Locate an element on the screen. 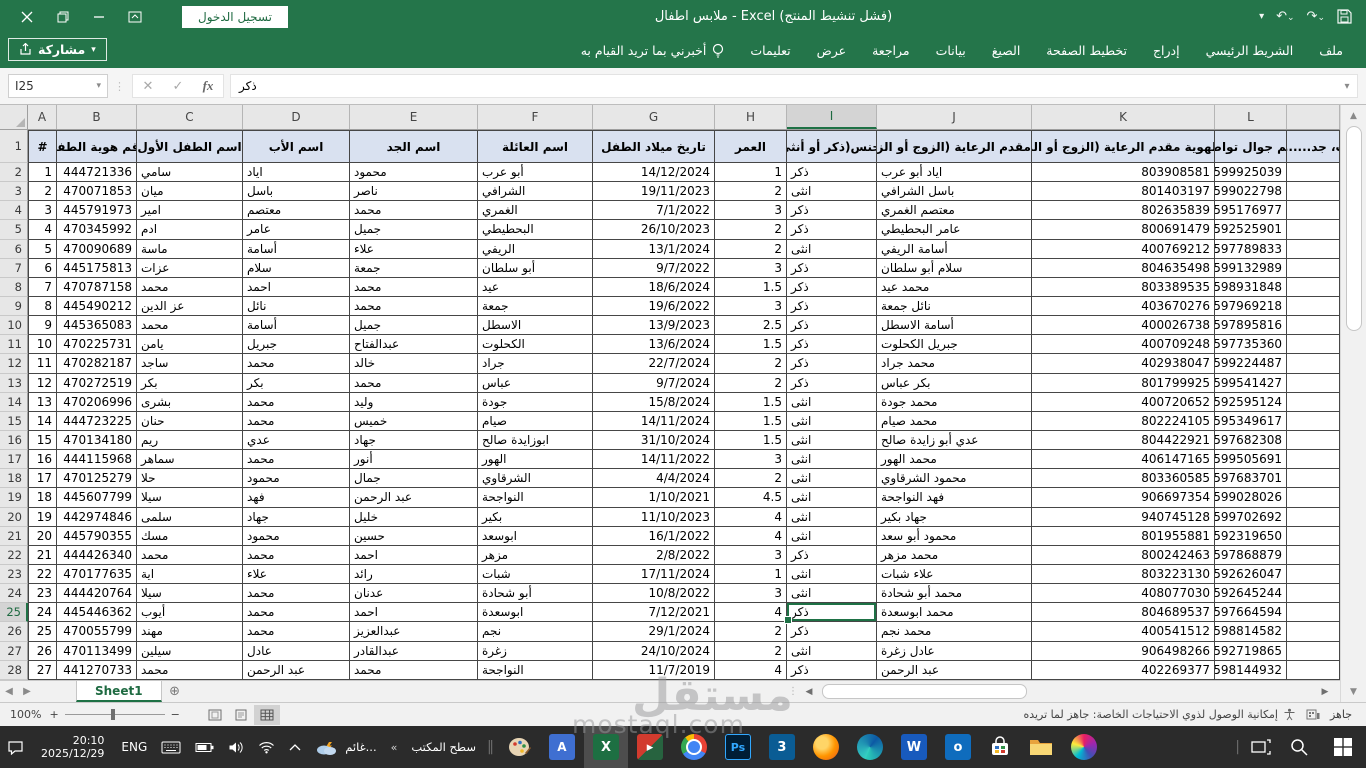 Image resolution: width=1366 pixels, height=768 pixels. ribbon-tab-7: عرض is located at coordinates (831, 50).